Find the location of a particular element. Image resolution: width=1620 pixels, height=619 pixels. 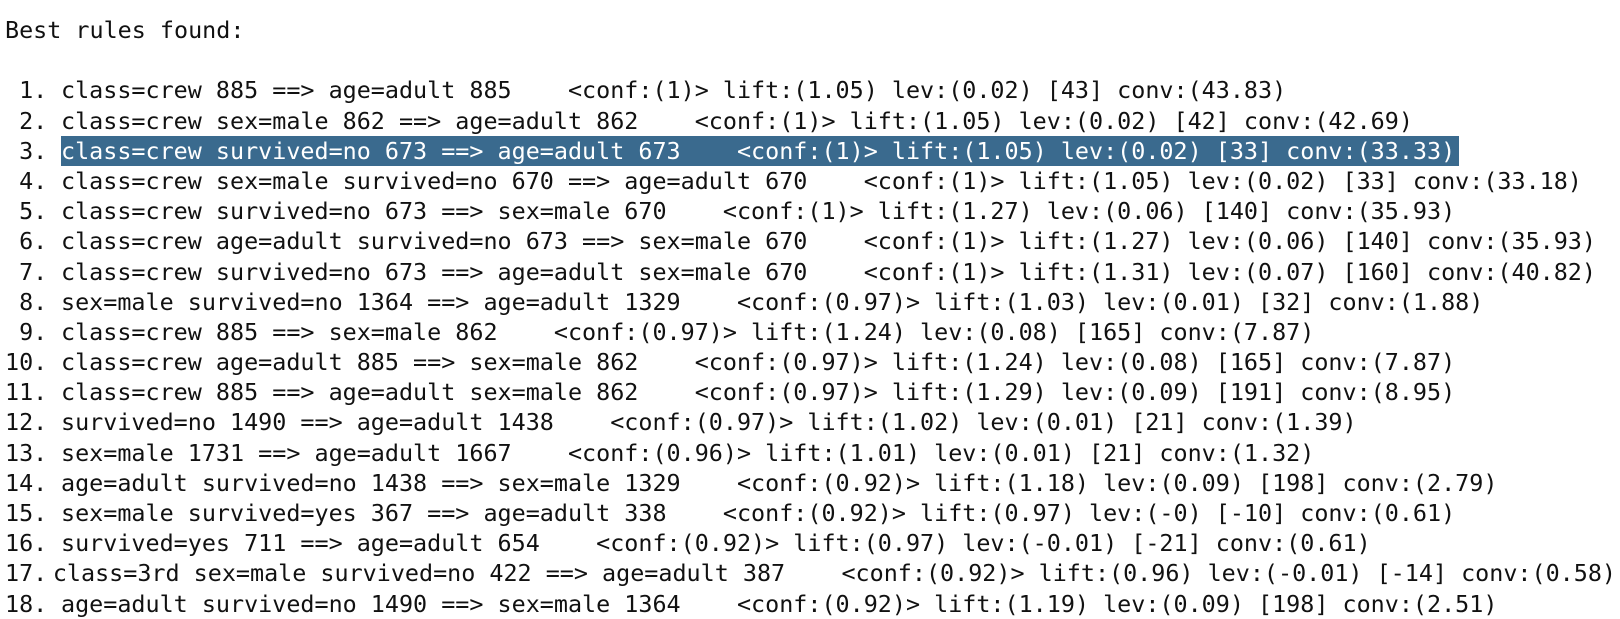

rule-number: 9. is located at coordinates (26, 331).